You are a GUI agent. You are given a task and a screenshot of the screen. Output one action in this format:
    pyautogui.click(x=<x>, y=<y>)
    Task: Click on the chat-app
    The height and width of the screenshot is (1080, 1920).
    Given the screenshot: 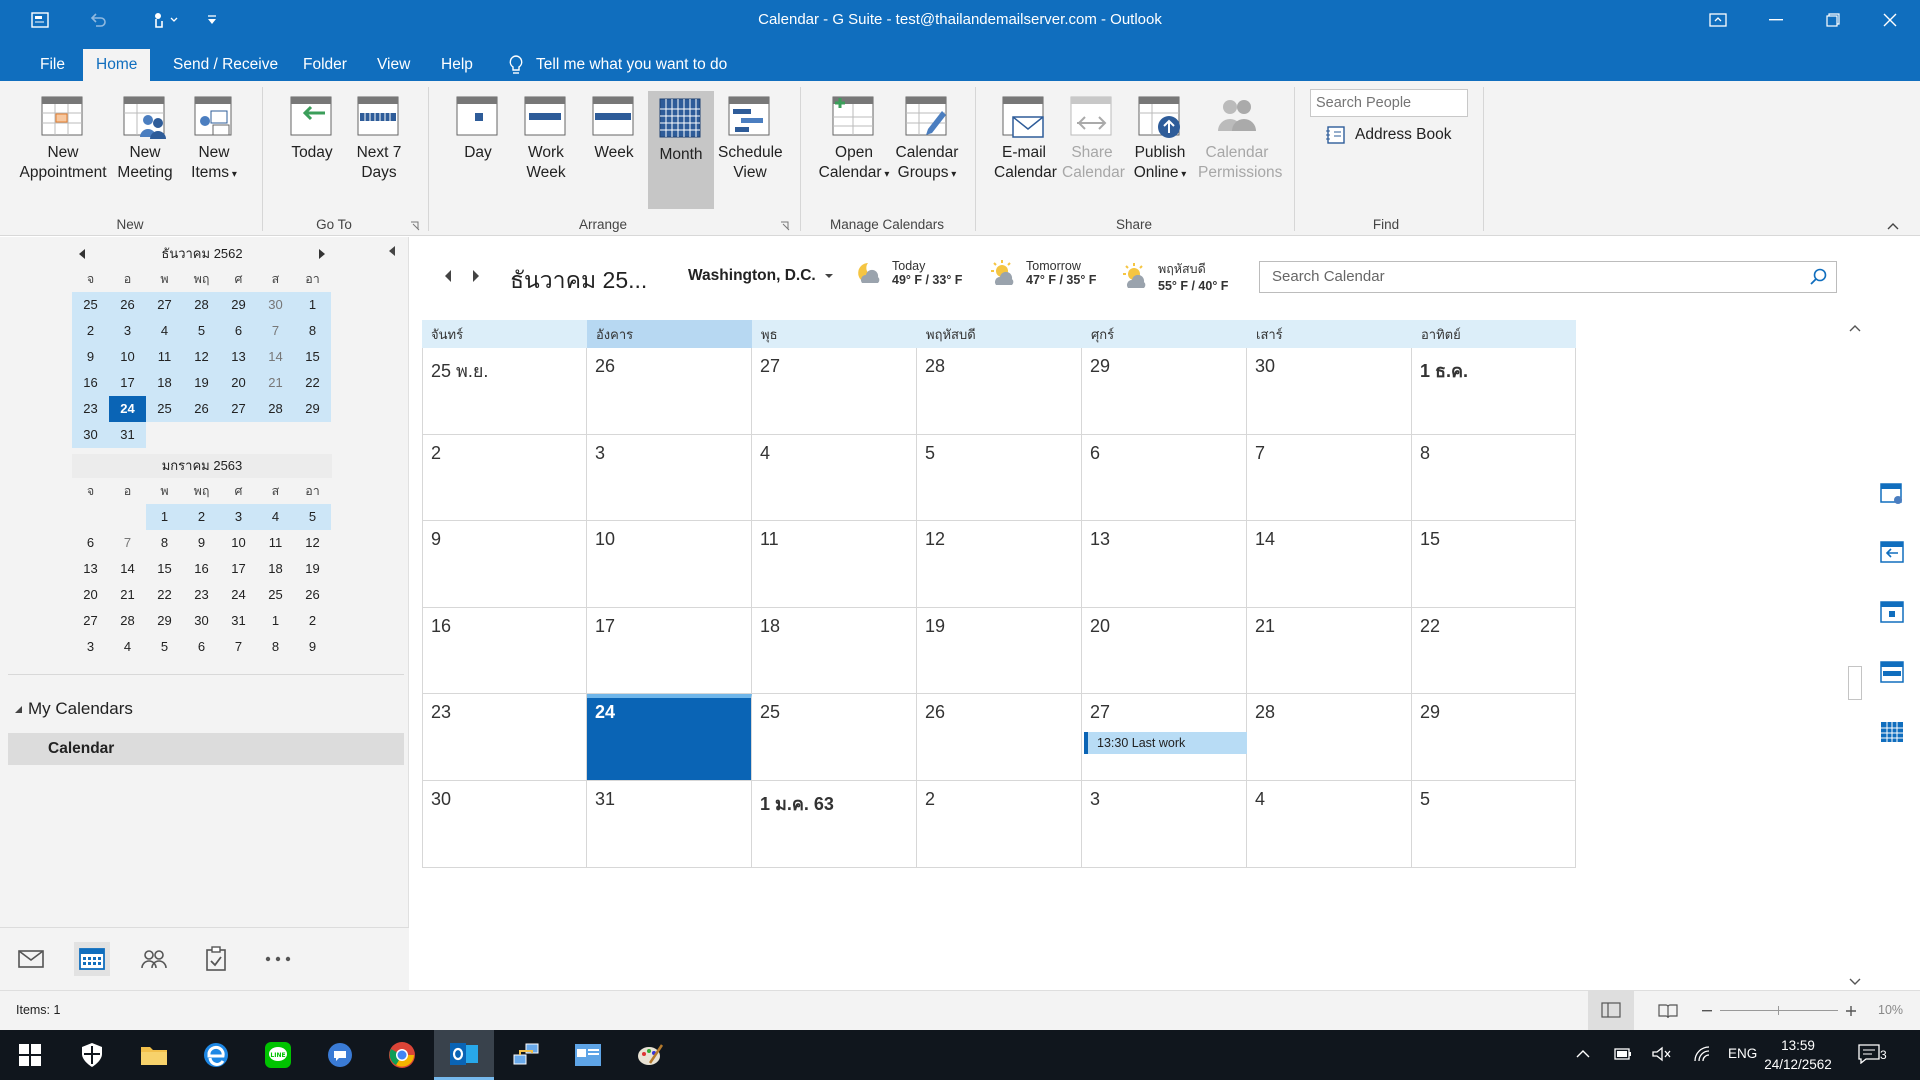 What is the action you would take?
    pyautogui.click(x=340, y=1055)
    